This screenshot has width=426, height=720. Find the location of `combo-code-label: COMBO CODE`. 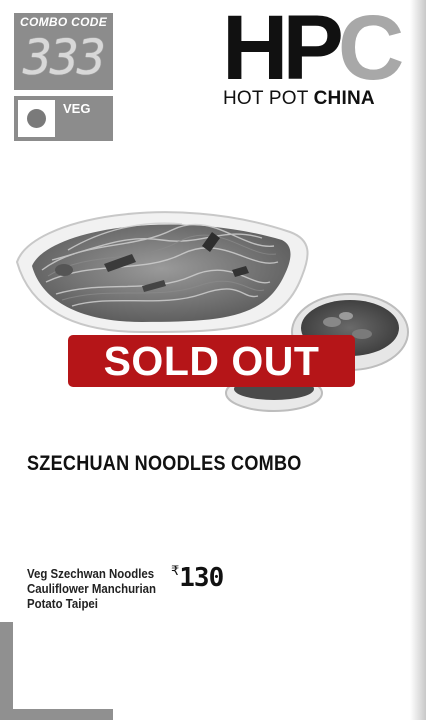

combo-code-label: COMBO CODE is located at coordinates (63, 22).